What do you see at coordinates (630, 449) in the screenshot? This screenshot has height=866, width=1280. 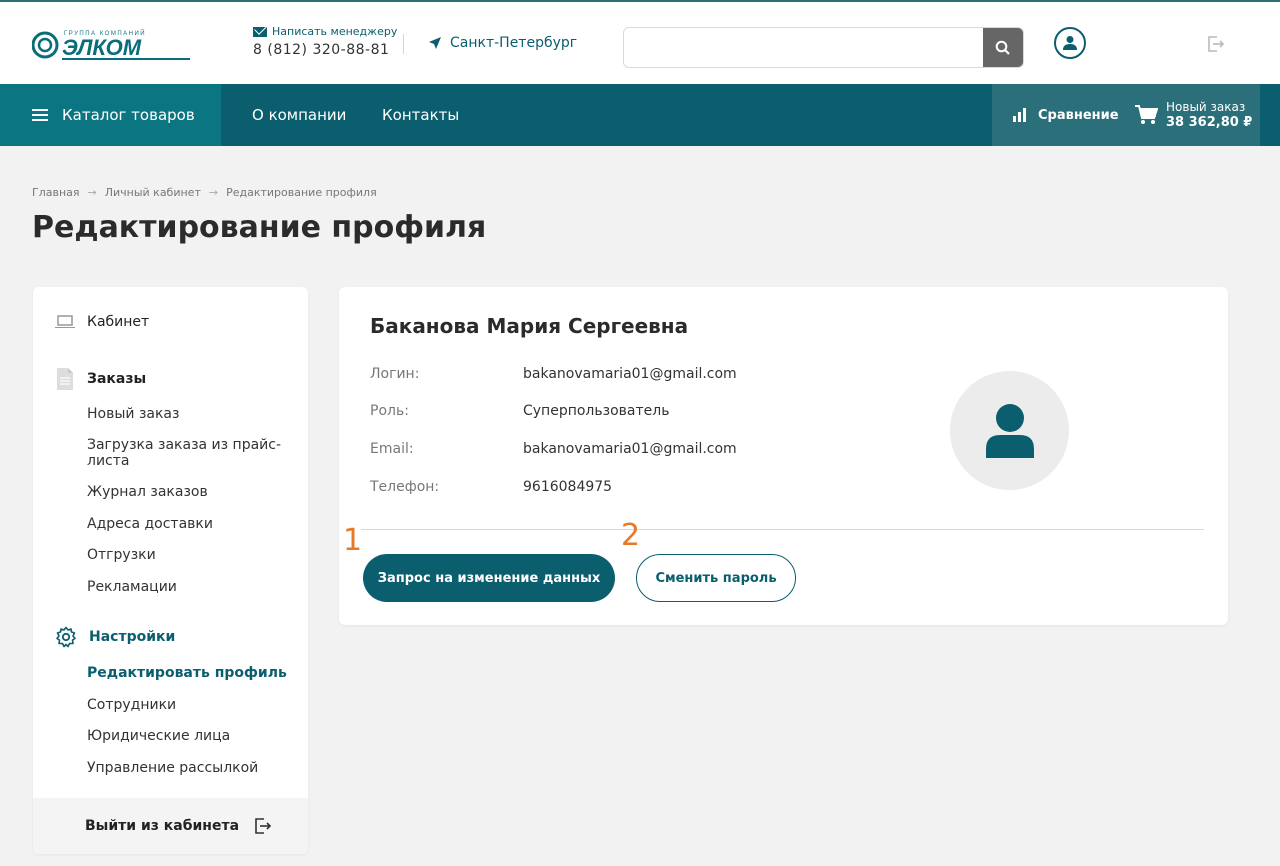 I see `email-value: bakanovamaria01@gmail.com` at bounding box center [630, 449].